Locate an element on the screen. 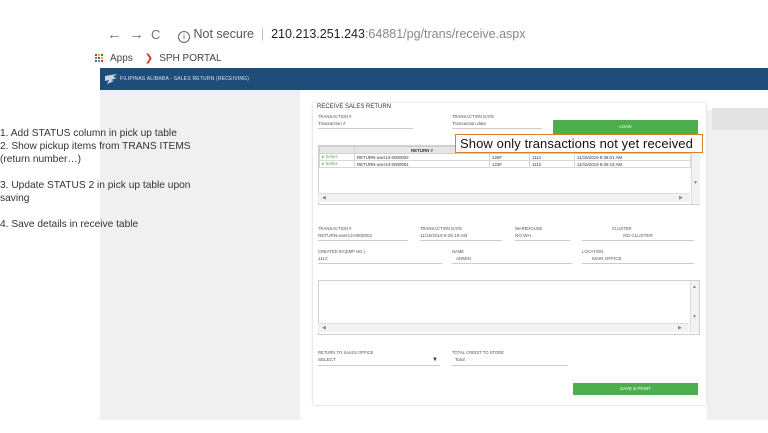 The image size is (768, 433). right-panel is located at coordinates (737, 265).